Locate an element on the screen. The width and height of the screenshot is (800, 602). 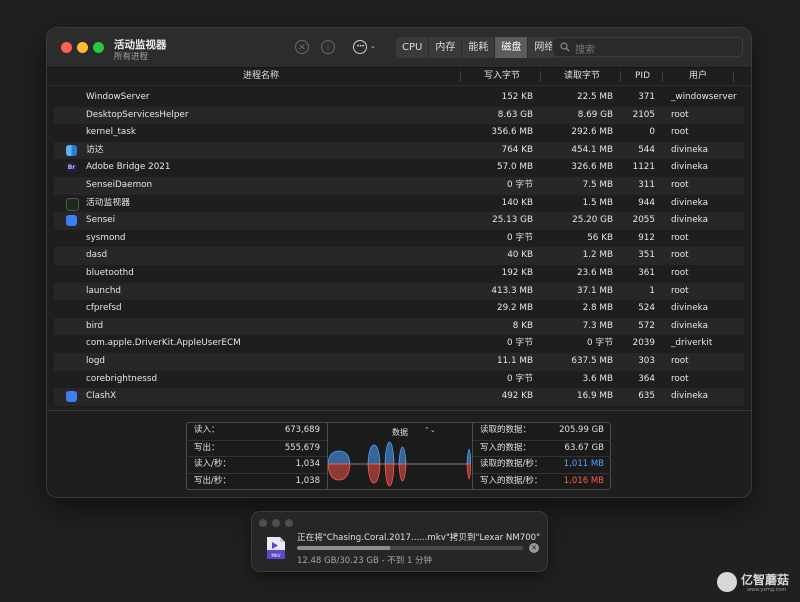
bytes-written: 140 KB is located at coordinates (517, 202).